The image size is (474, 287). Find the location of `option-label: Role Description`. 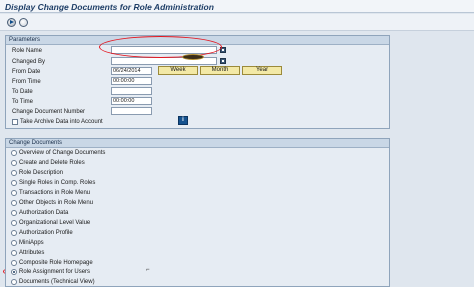

option-label: Role Description is located at coordinates (41, 173).